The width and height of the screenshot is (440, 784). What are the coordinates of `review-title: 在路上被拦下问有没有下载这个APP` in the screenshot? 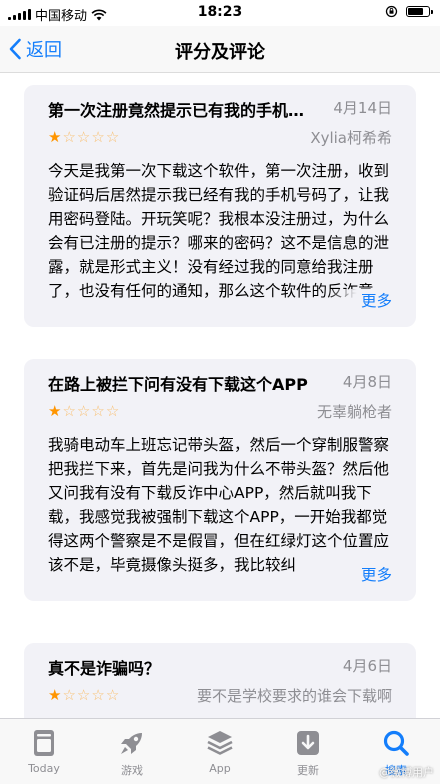 It's located at (178, 384).